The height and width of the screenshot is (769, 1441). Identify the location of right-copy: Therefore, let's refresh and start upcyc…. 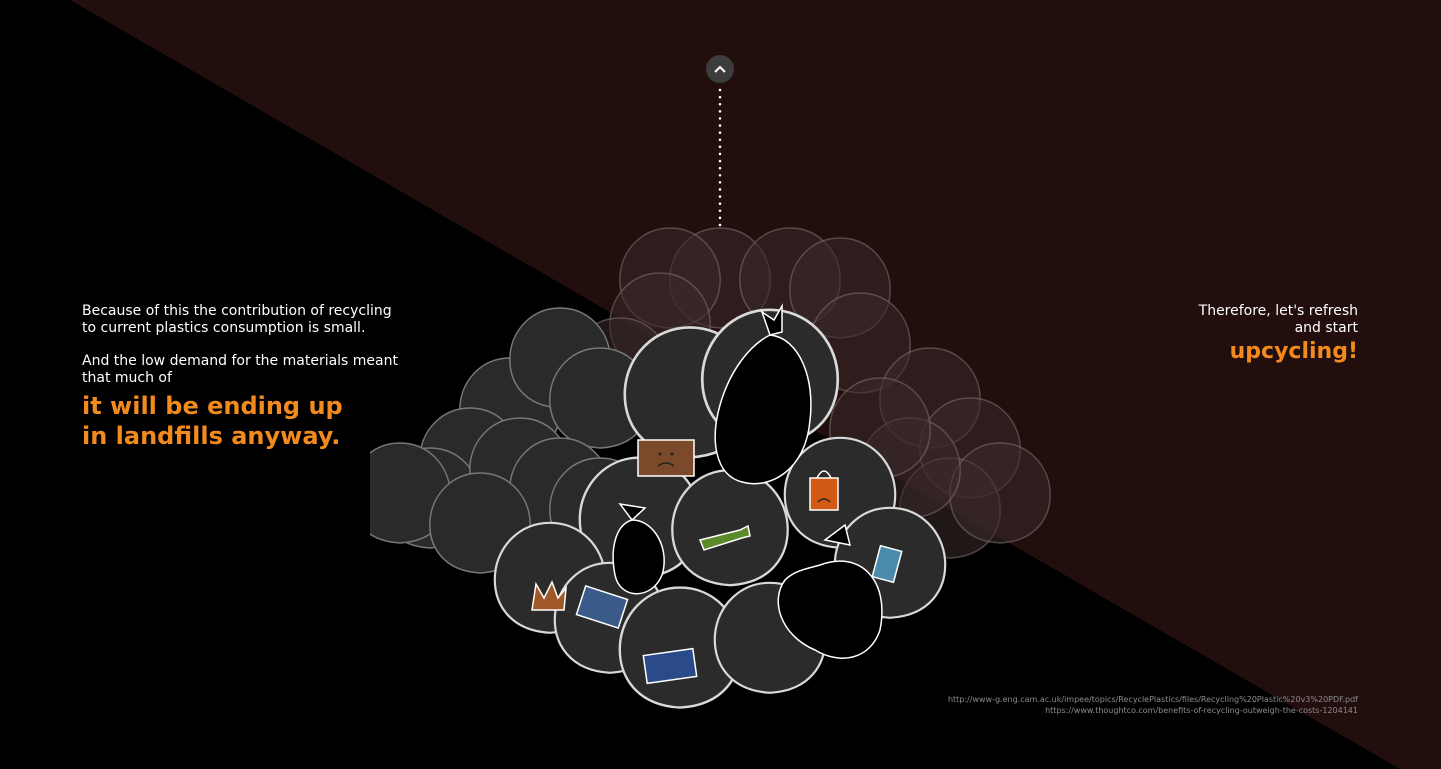
(1208, 334).